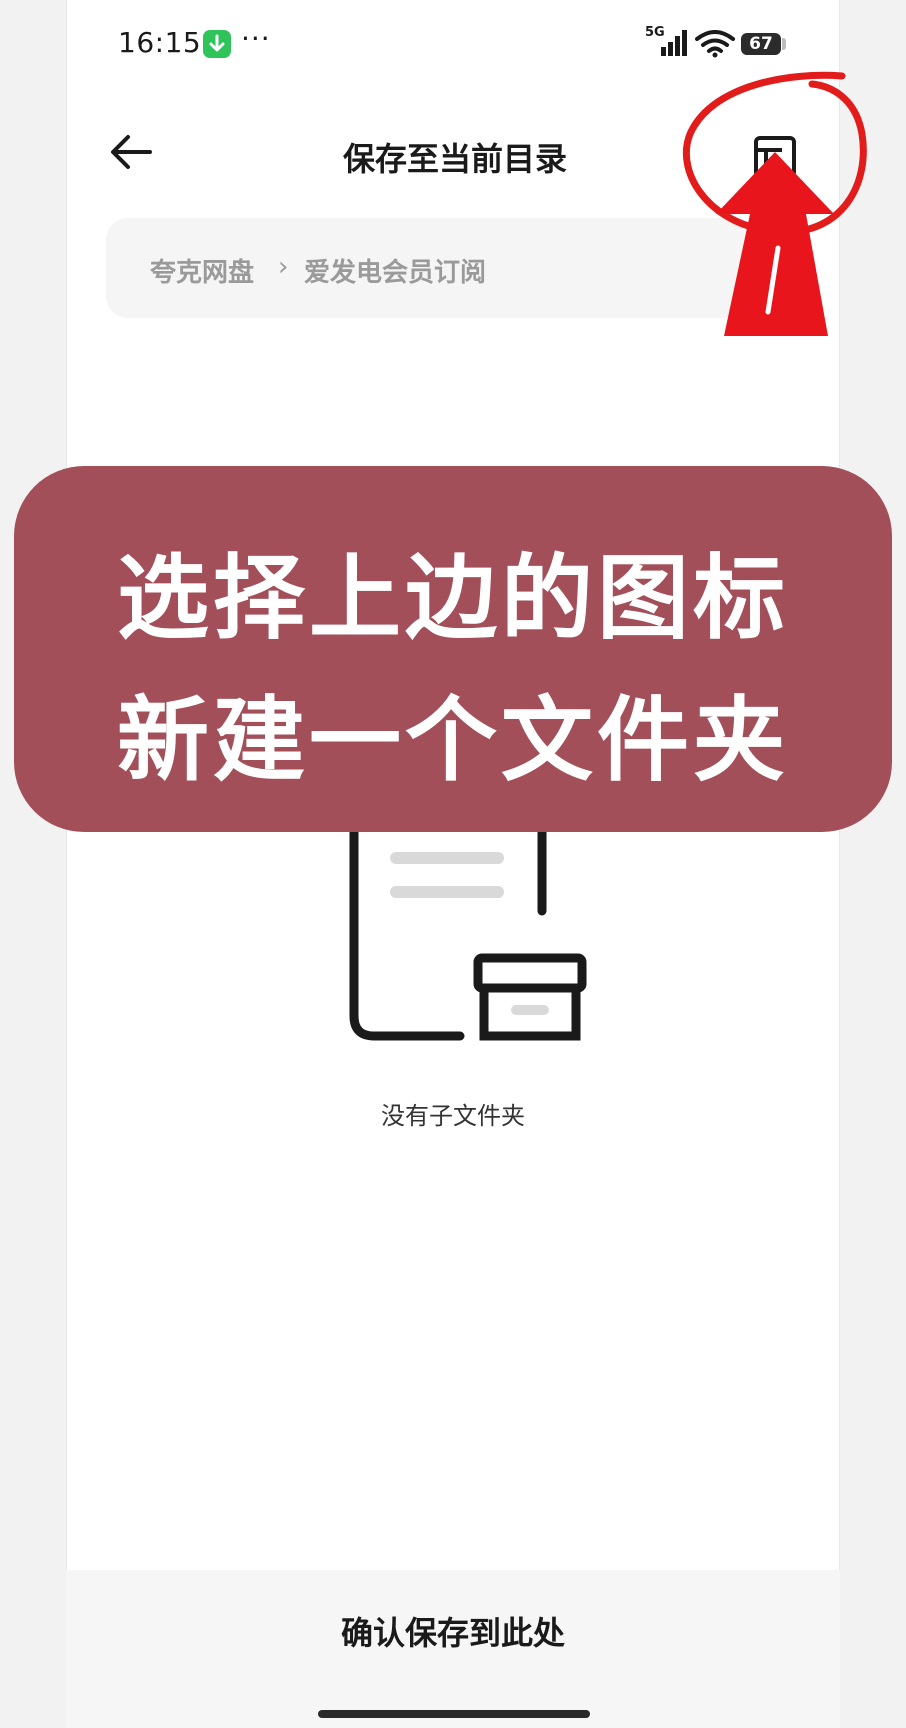  I want to click on wifi-icon, so click(715, 44).